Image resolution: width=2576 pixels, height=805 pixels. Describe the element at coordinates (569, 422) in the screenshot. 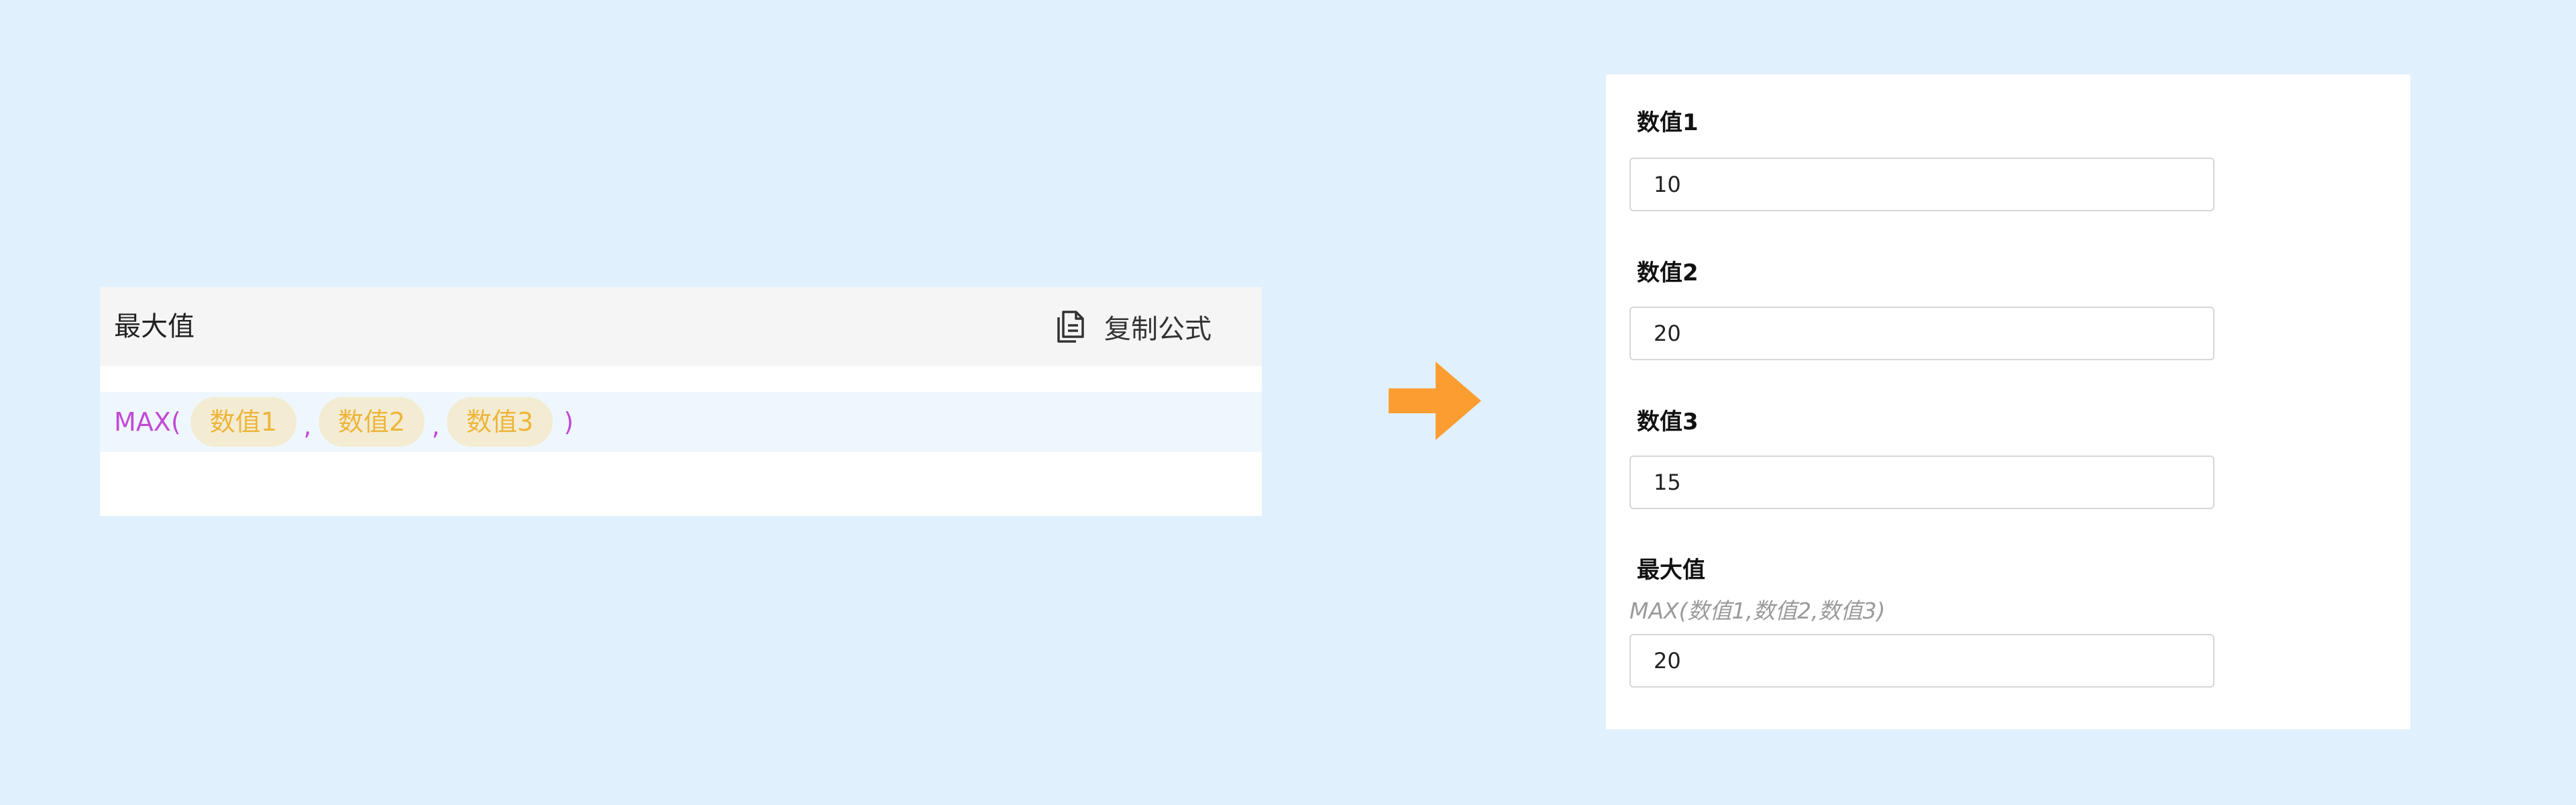

I see `function-close-paren: )` at that location.